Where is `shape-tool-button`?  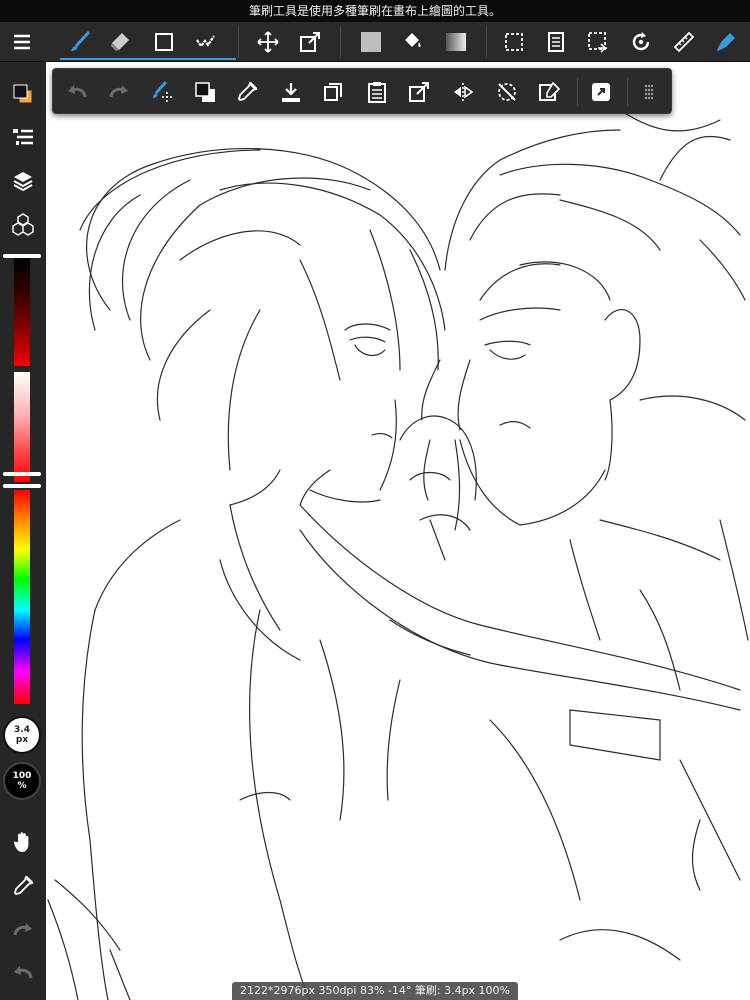 shape-tool-button is located at coordinates (164, 42).